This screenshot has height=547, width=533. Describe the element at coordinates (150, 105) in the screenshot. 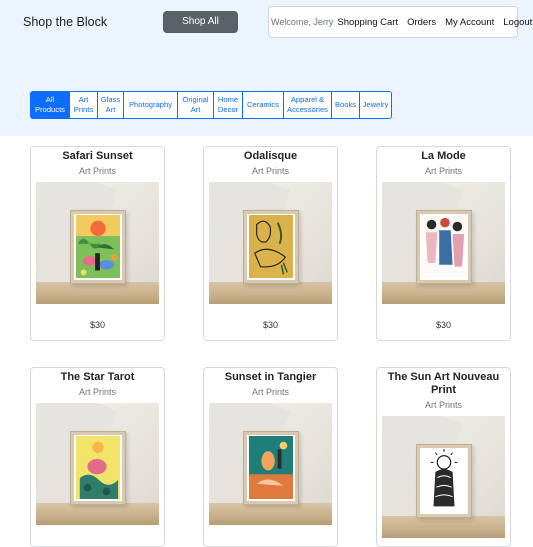

I see `category-photography: Photography` at that location.